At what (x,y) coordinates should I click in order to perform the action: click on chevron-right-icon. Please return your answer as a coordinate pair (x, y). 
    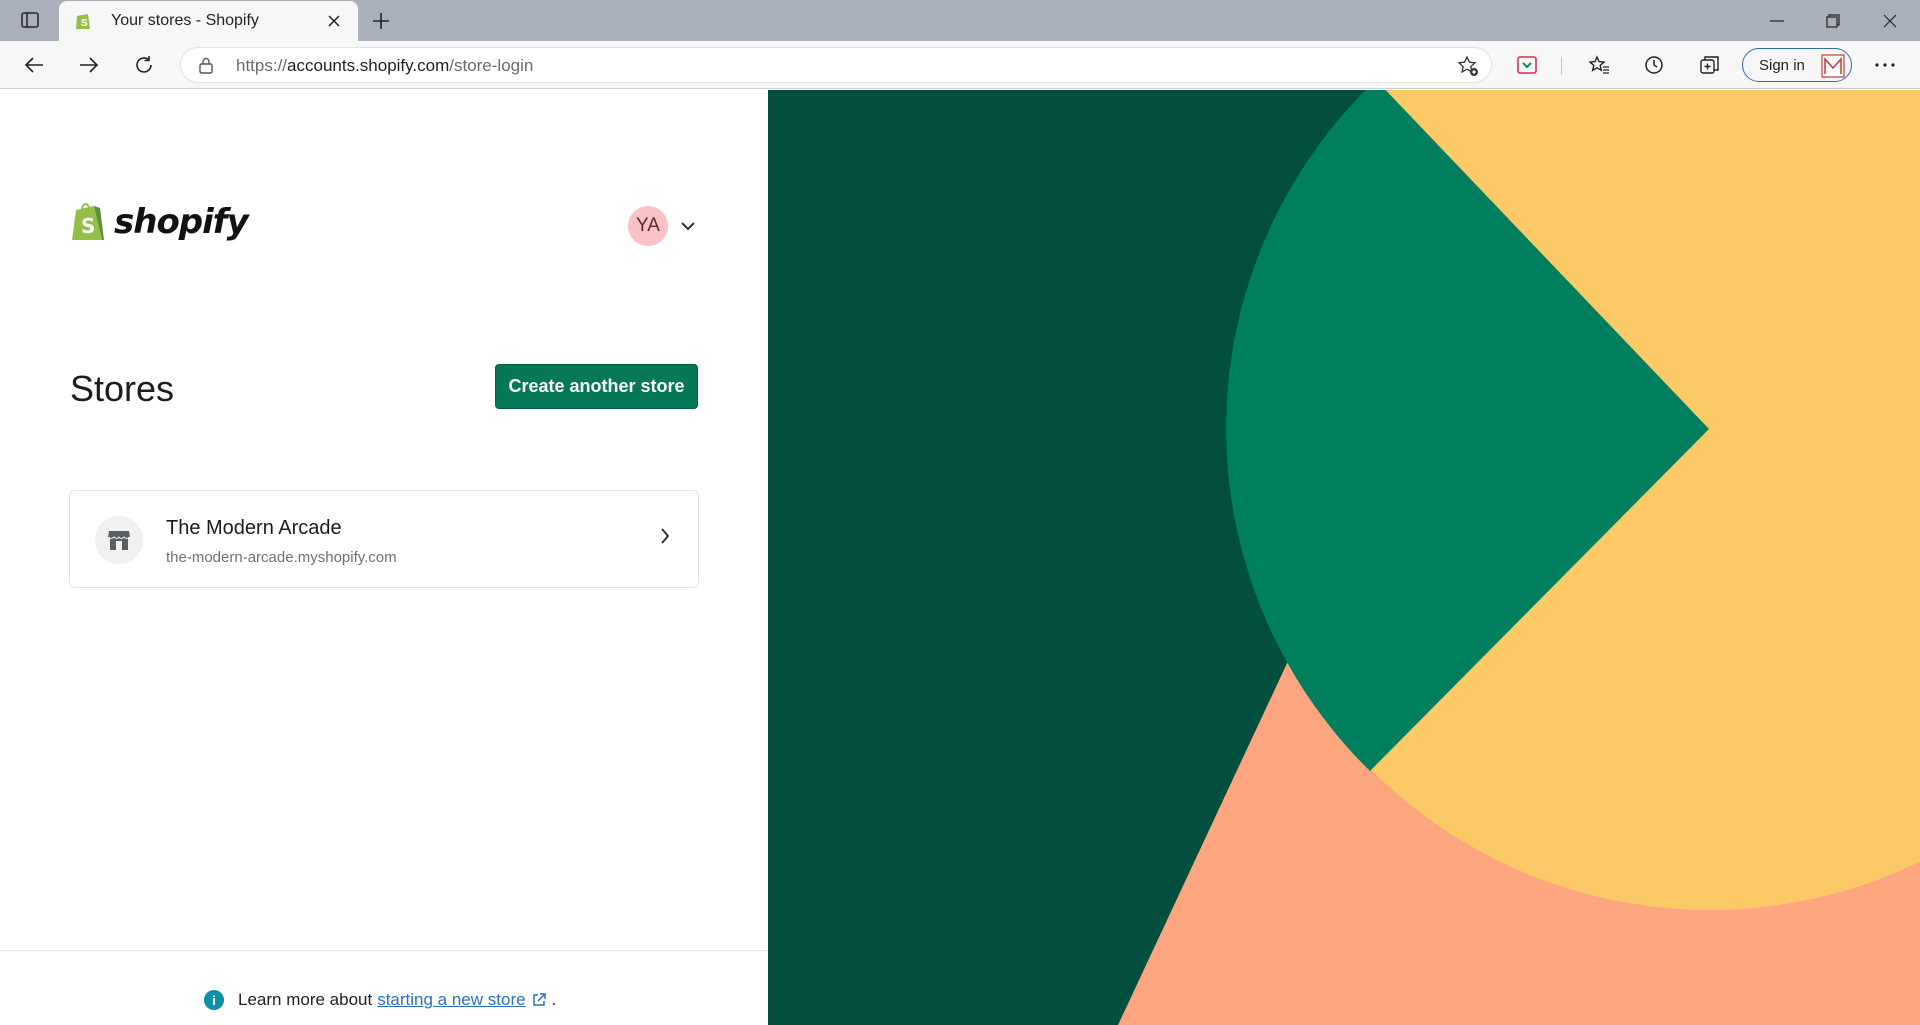
    Looking at the image, I should click on (665, 536).